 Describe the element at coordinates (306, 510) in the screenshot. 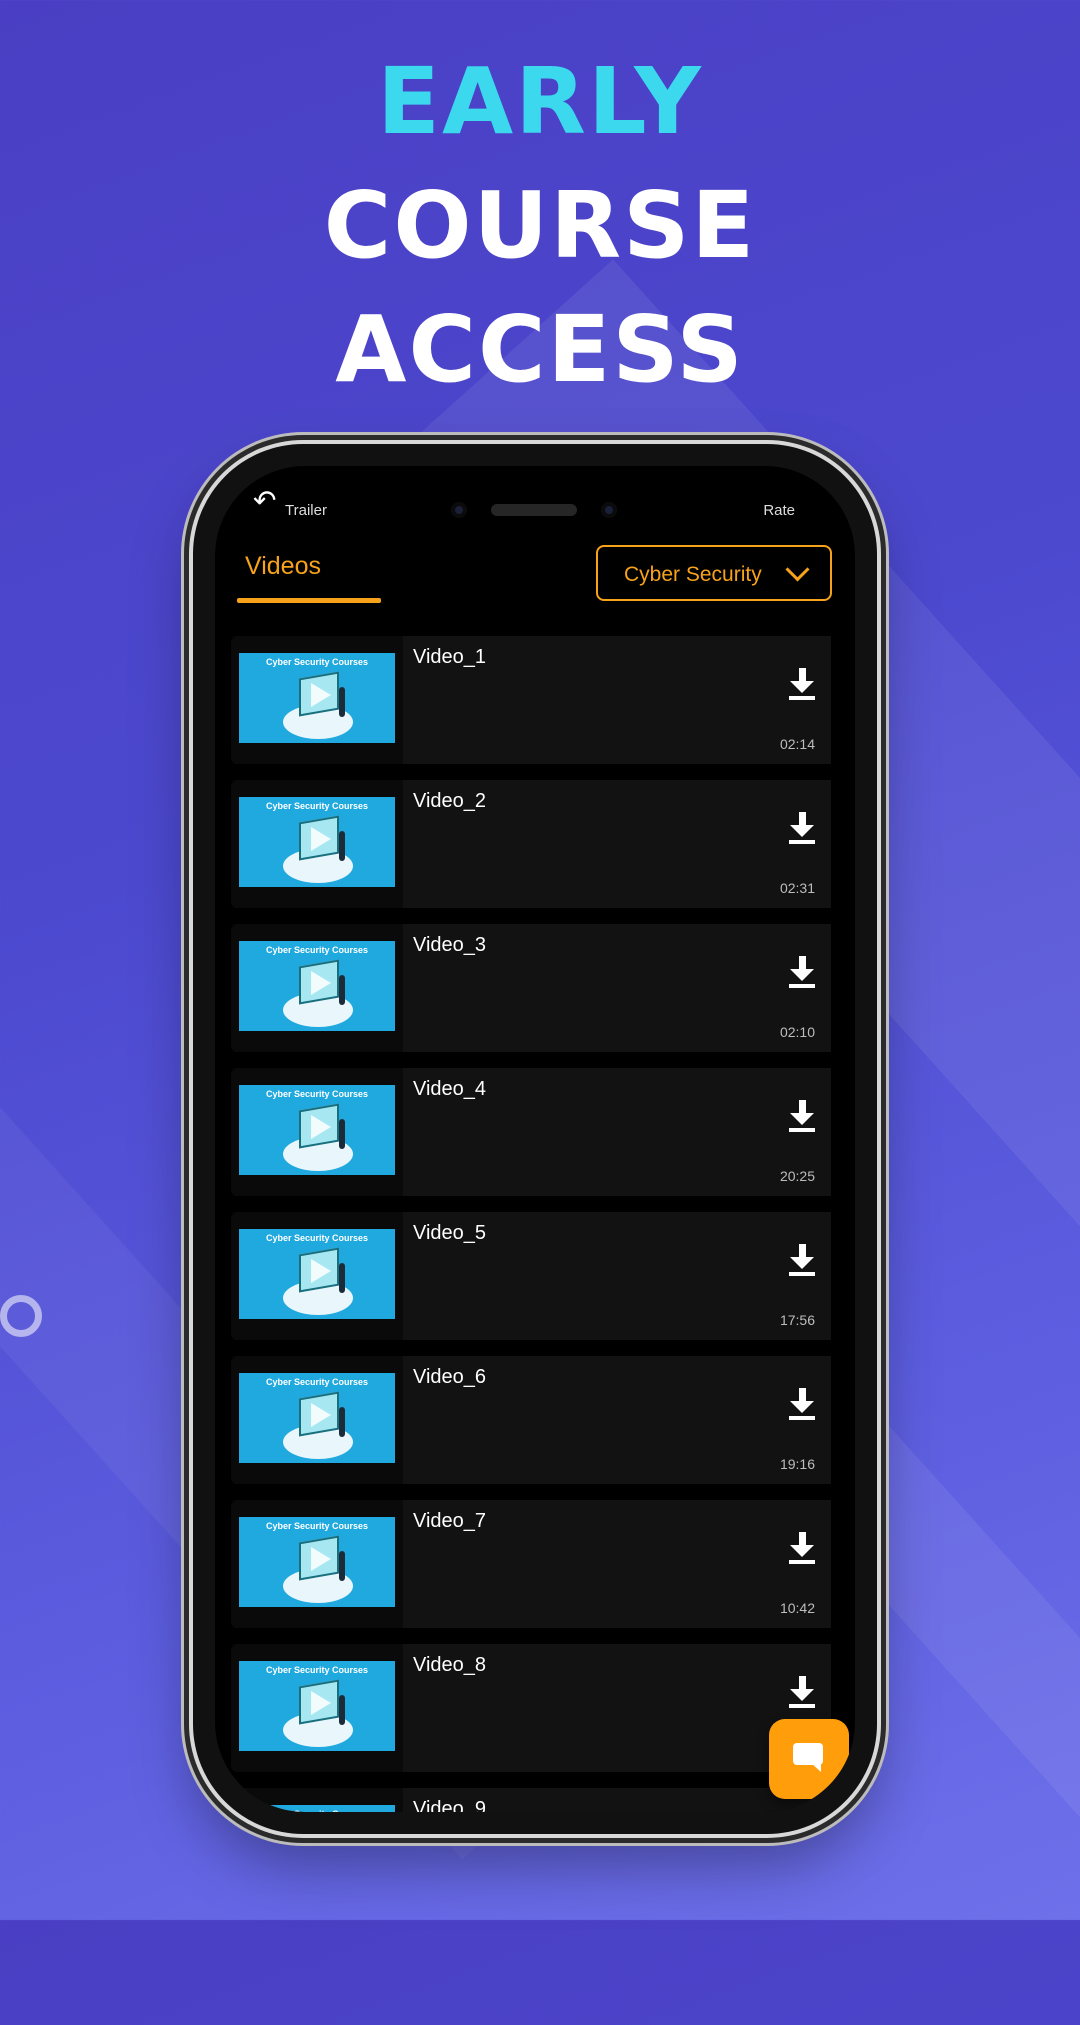

I see `trailer-link: Trailer` at that location.